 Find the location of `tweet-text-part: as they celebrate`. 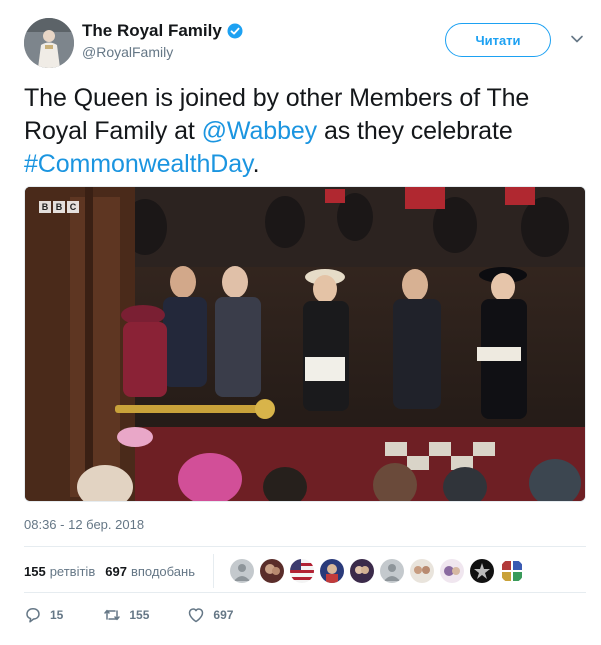

tweet-text-part: as they celebrate is located at coordinates (415, 131).